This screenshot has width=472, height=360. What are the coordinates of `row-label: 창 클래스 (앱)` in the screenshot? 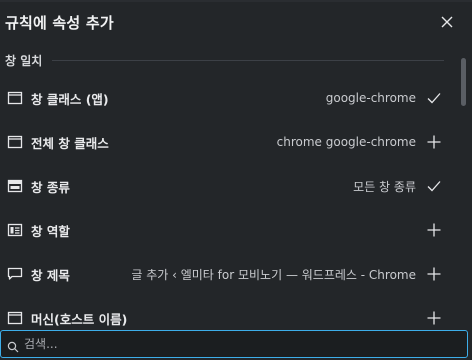 It's located at (70, 99).